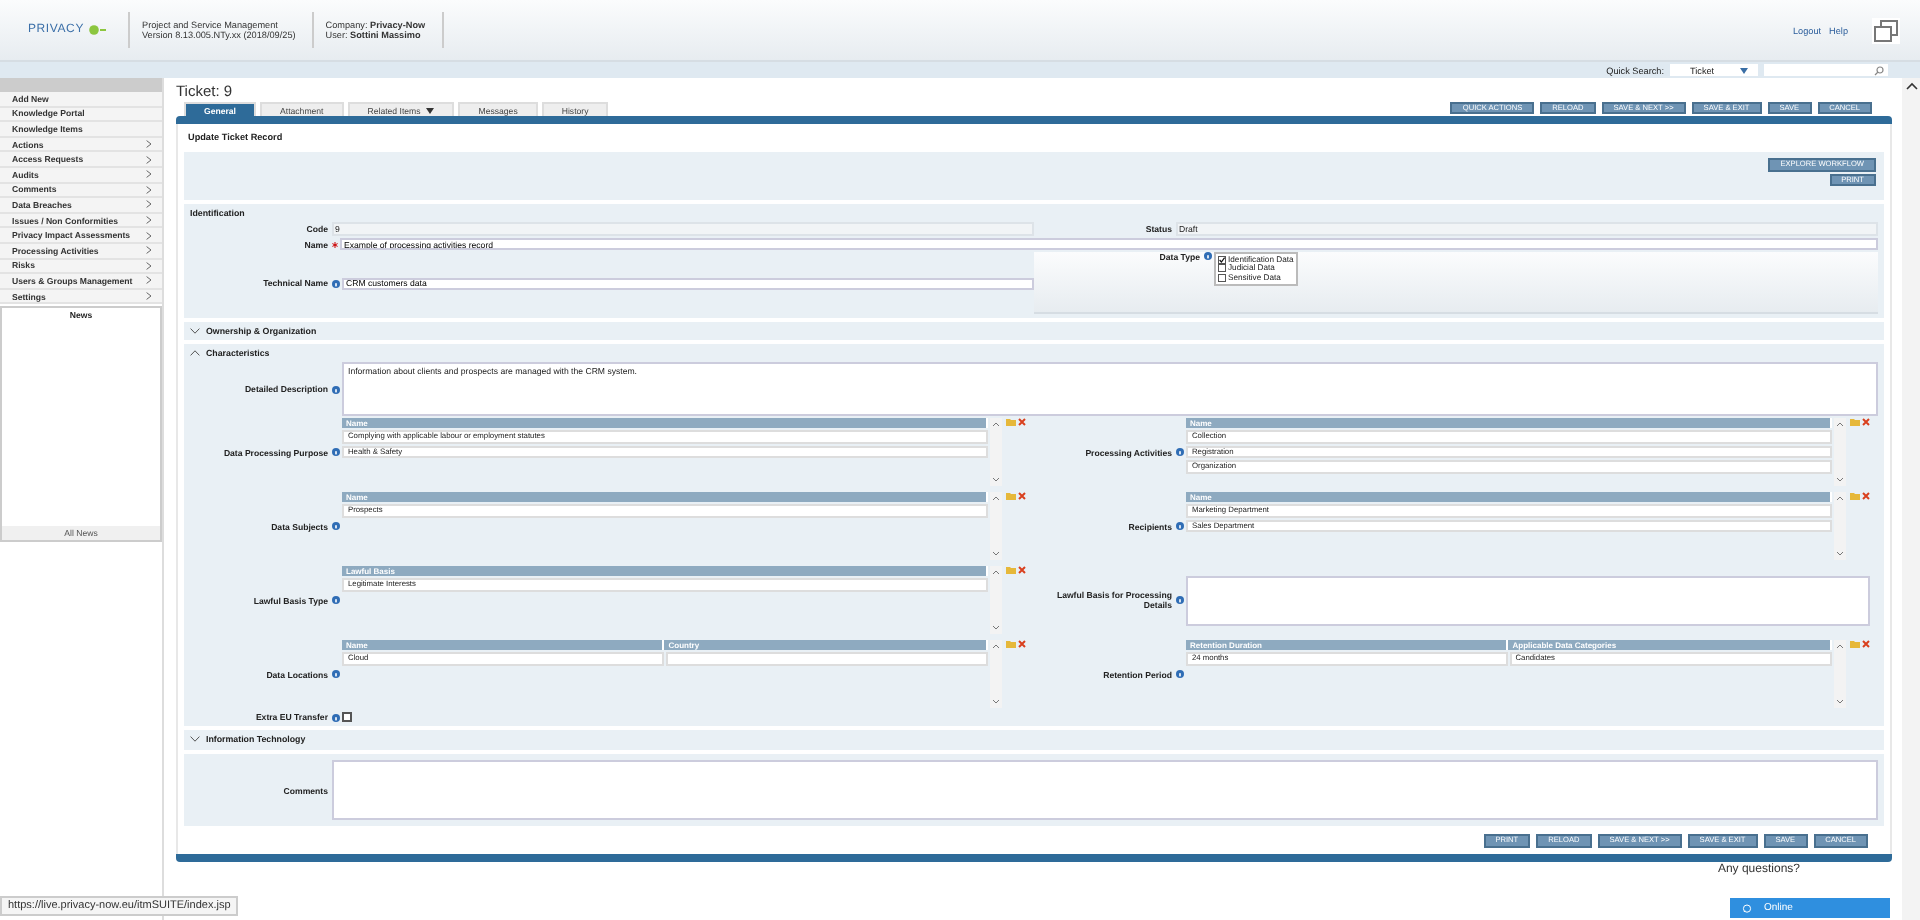 The image size is (1920, 920). Describe the element at coordinates (1911, 86) in the screenshot. I see `scroll-up-icon` at that location.